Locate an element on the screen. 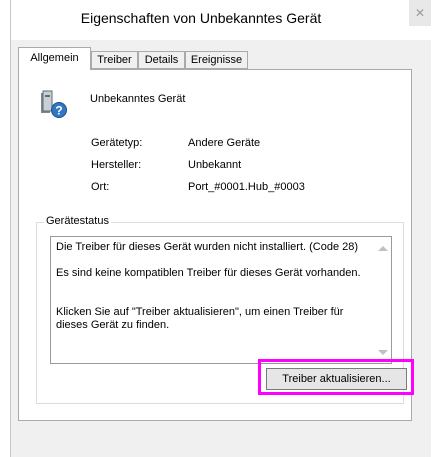  tab-ereignisse: Ereignisse is located at coordinates (216, 60).